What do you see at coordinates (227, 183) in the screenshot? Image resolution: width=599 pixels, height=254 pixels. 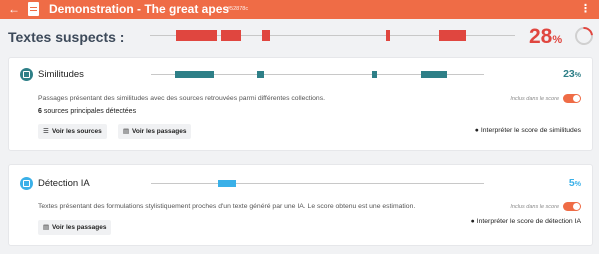 I see `ai-segment` at bounding box center [227, 183].